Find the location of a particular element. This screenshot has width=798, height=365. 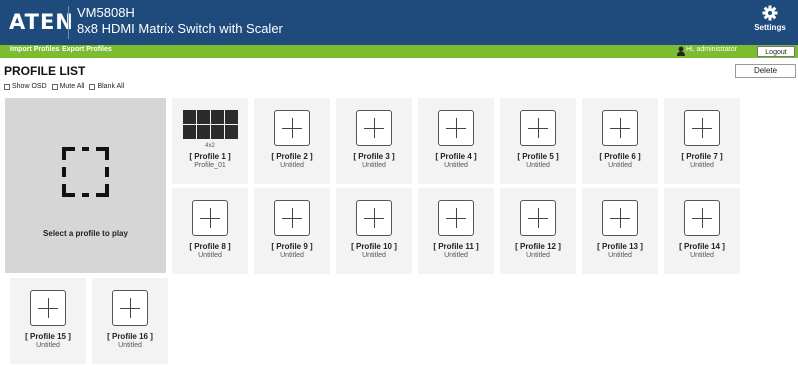

profile-name: [ Profile 13 ] is located at coordinates (620, 246).